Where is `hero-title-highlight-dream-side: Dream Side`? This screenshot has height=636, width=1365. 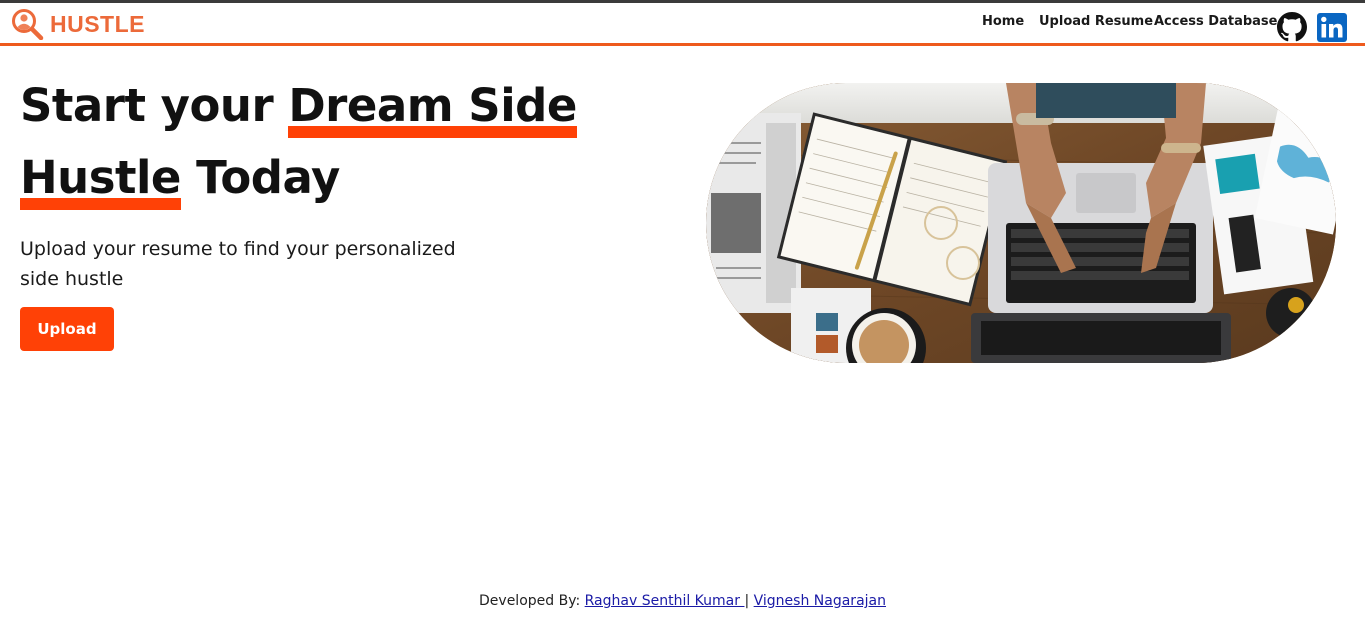
hero-title-highlight-dream-side: Dream Side is located at coordinates (432, 106).